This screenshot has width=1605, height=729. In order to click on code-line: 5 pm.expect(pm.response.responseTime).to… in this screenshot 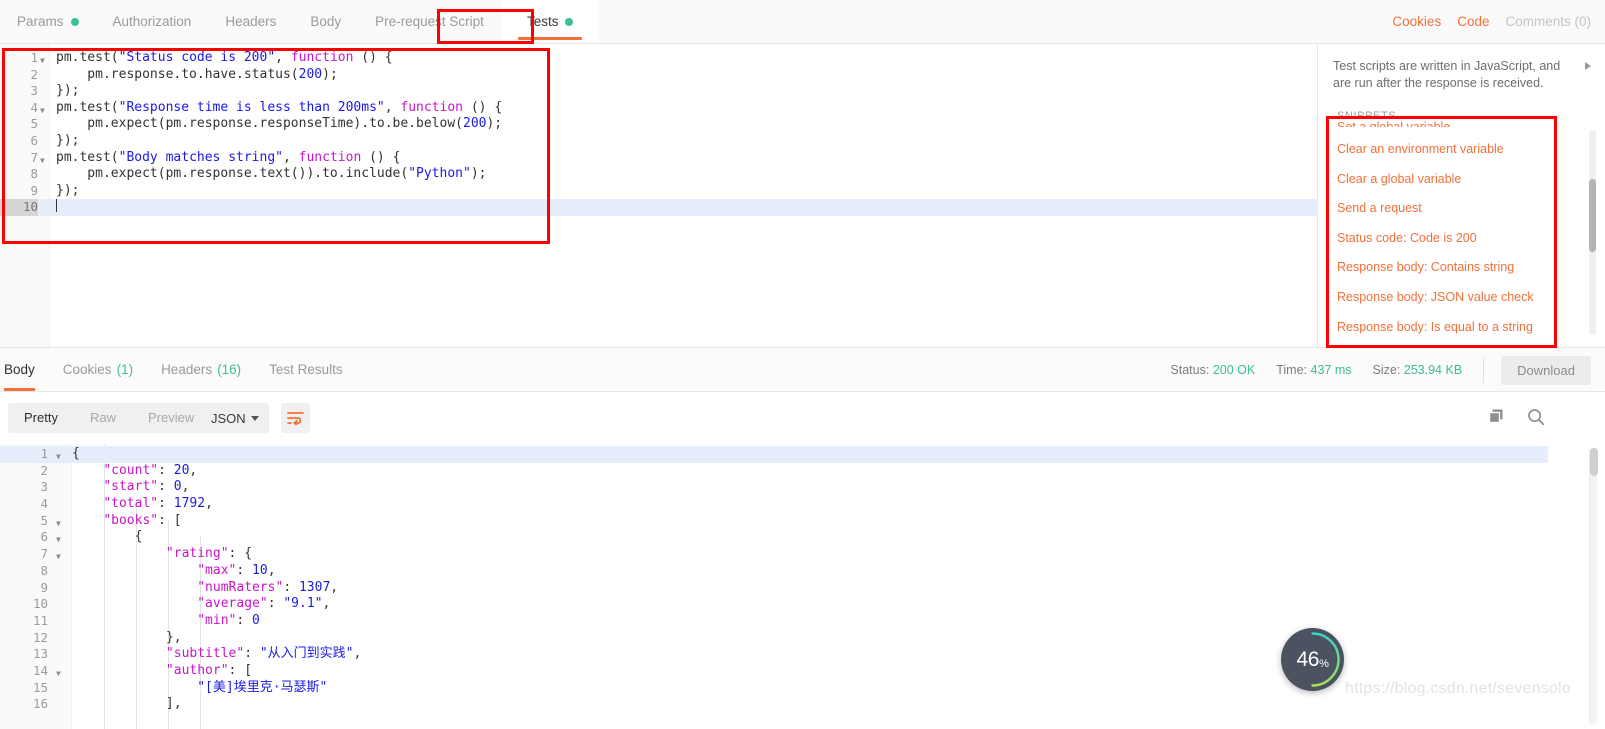, I will do `click(659, 124)`.